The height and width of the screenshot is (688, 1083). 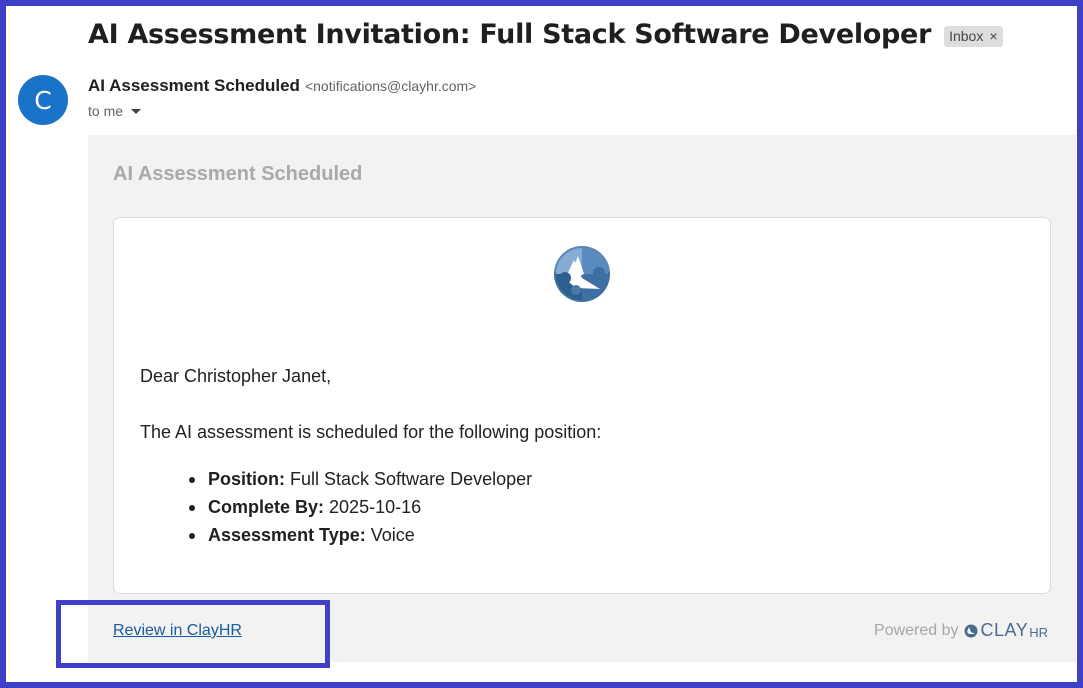 What do you see at coordinates (43, 100) in the screenshot?
I see `avatar: C` at bounding box center [43, 100].